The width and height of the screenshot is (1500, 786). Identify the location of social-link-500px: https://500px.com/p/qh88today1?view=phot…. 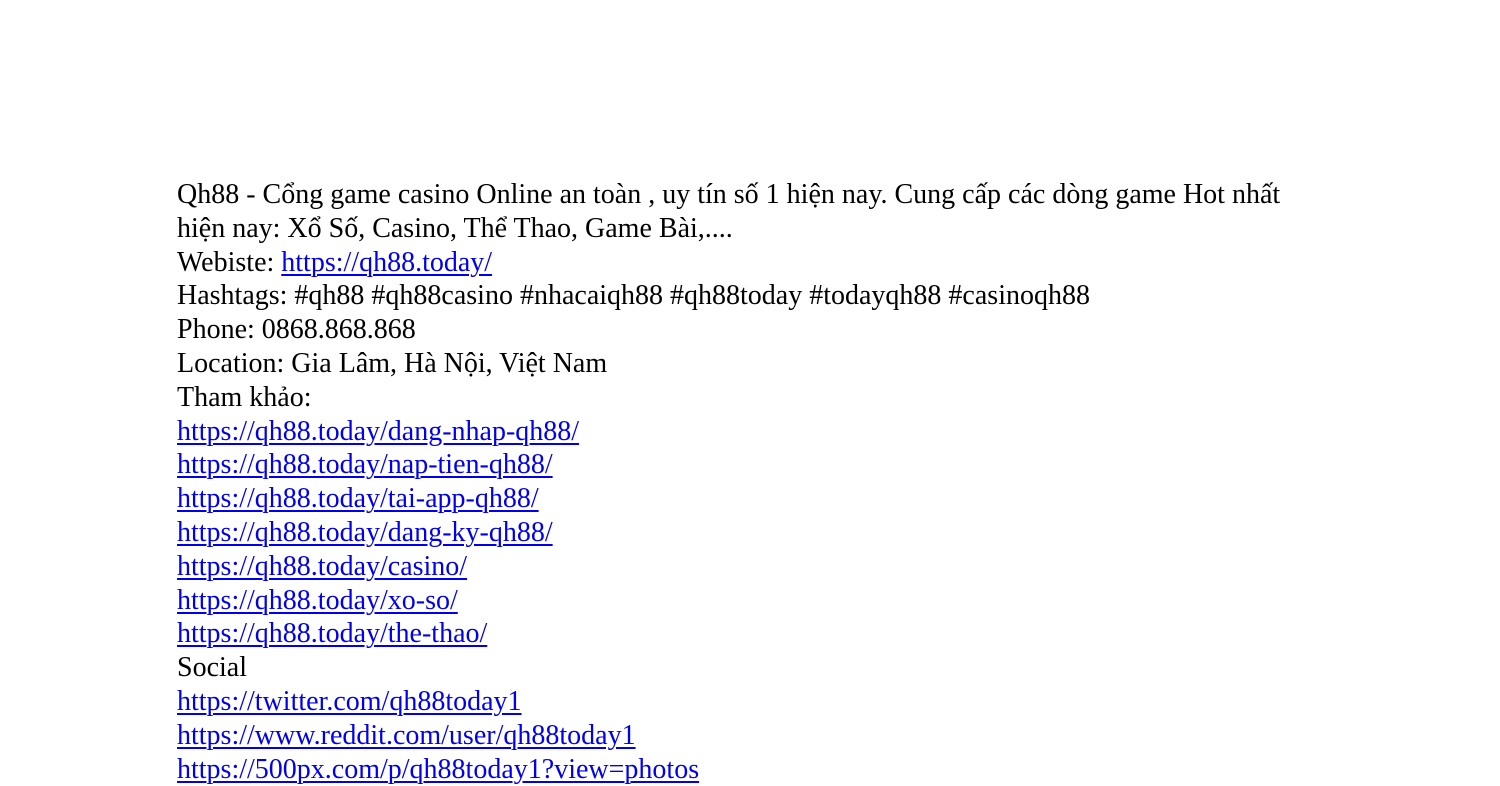
(438, 769).